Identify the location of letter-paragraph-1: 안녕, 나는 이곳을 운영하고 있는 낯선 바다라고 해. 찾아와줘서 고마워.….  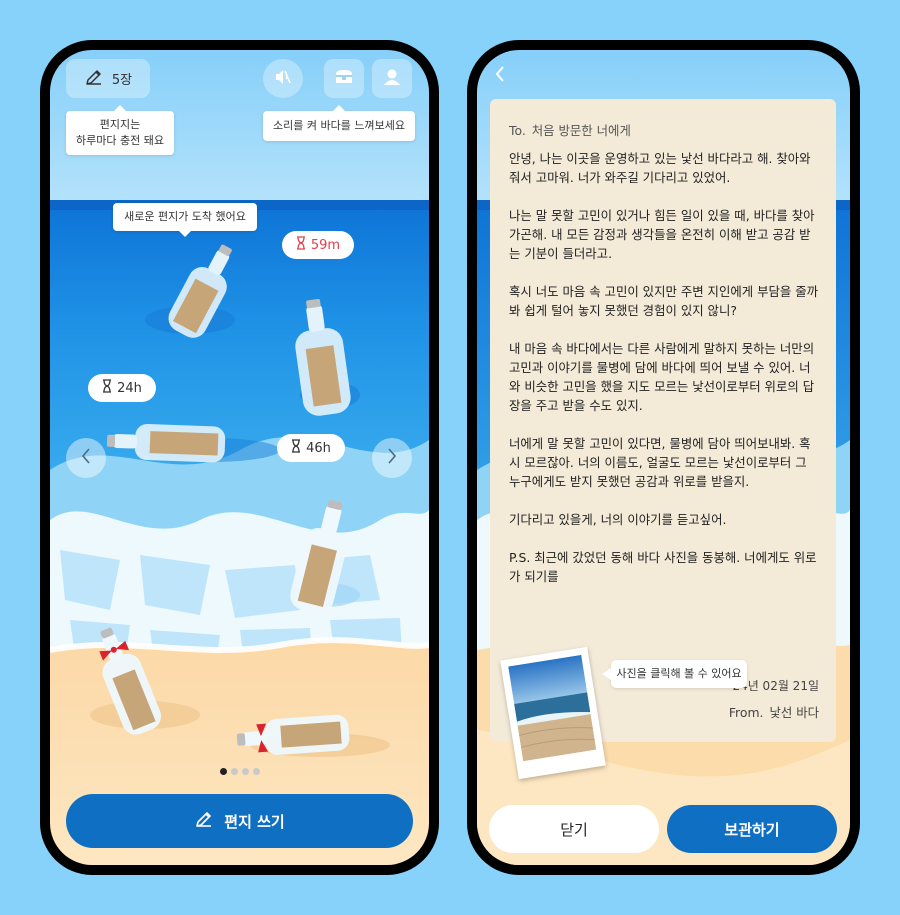
(660, 168).